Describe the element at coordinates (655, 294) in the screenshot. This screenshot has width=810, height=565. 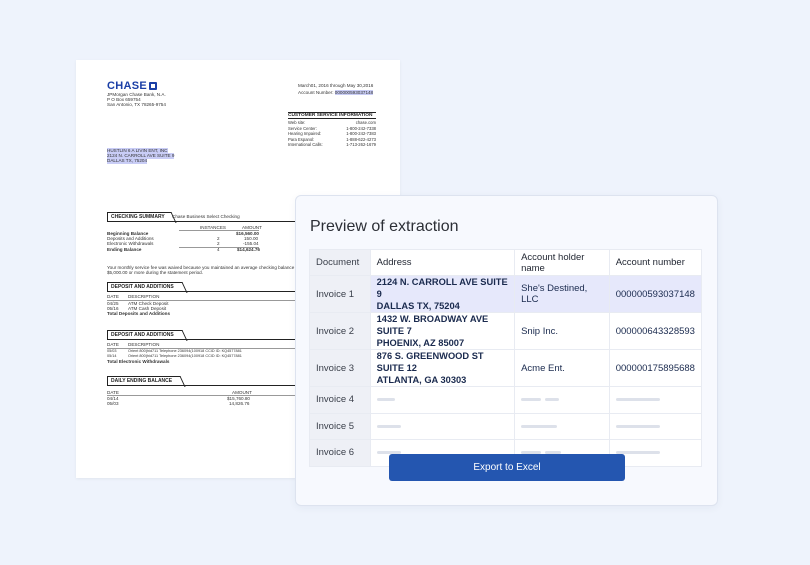
I see `account-number-cell: 000000593037148` at that location.